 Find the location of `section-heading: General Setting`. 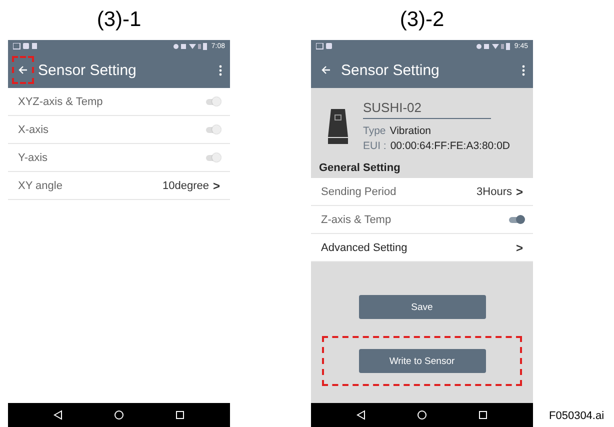

section-heading: General Setting is located at coordinates (360, 168).